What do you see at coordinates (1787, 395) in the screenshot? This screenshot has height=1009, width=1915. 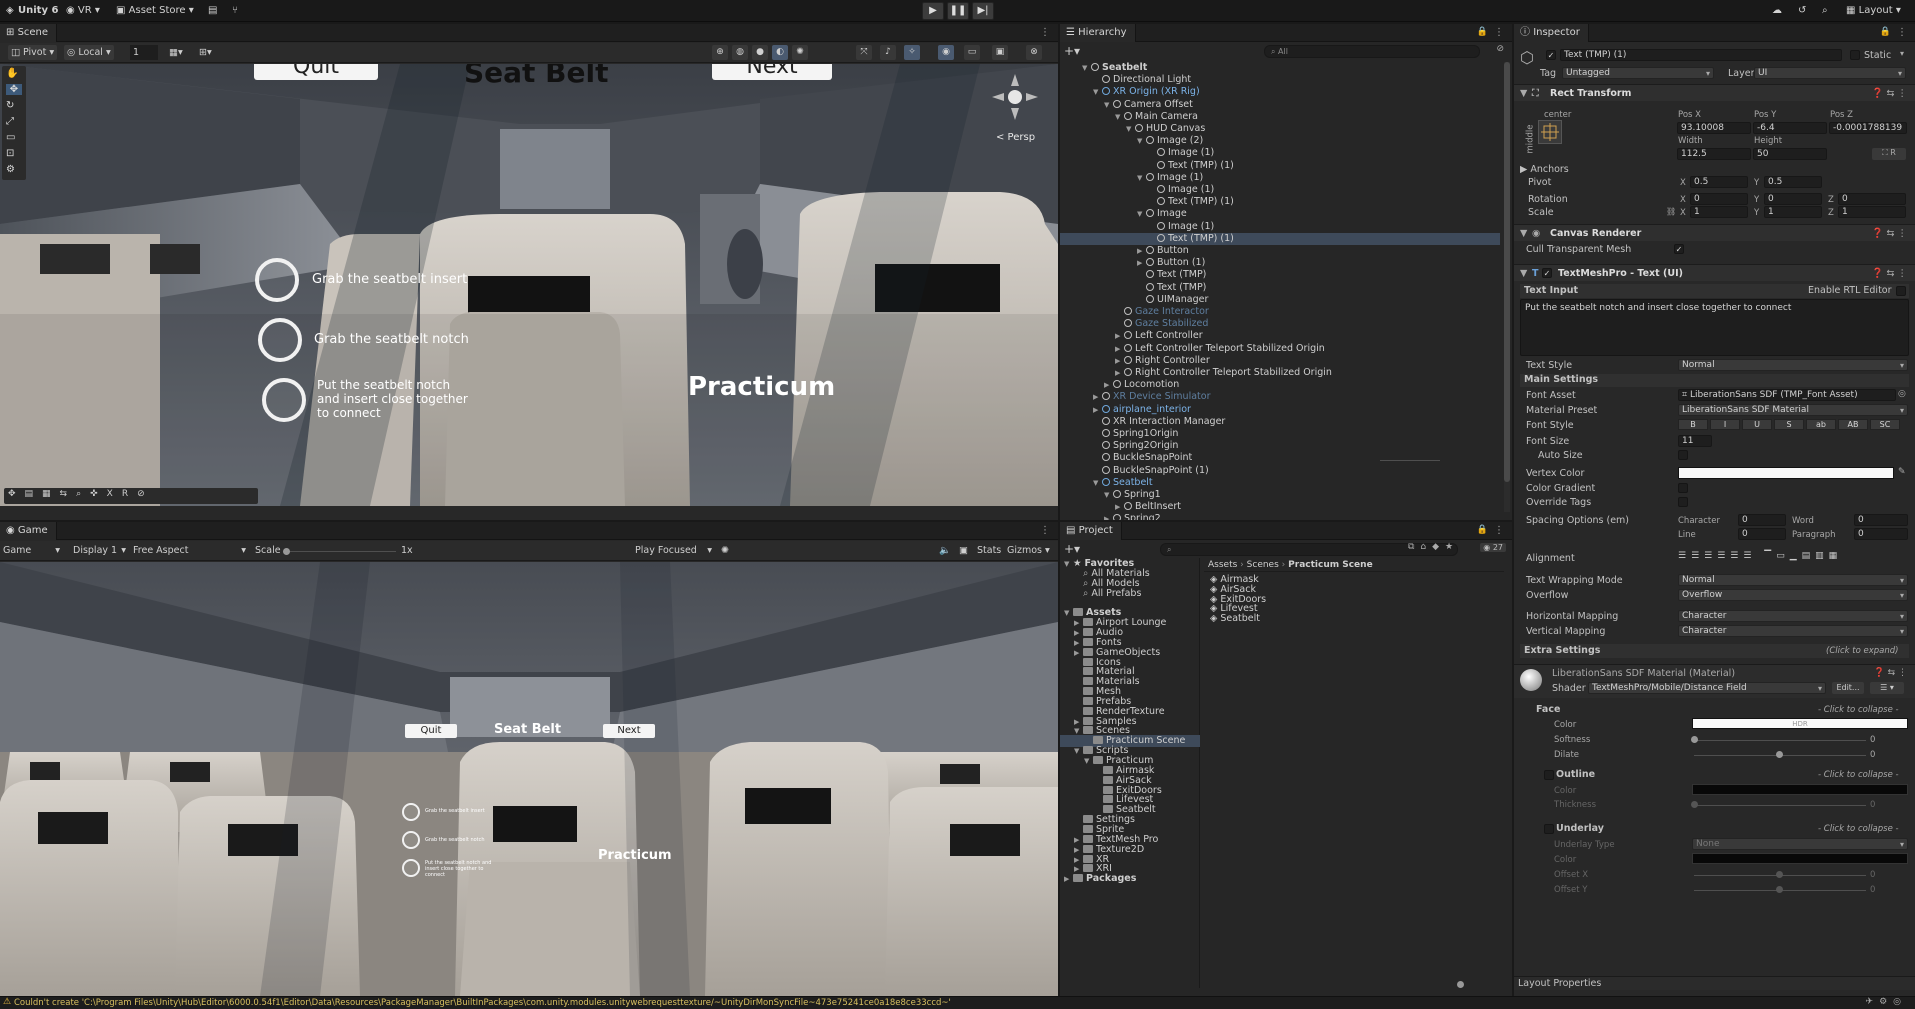 I see `font-asset-field: ⌗ LiberationSans SDF (TMP_Font Asset)` at bounding box center [1787, 395].